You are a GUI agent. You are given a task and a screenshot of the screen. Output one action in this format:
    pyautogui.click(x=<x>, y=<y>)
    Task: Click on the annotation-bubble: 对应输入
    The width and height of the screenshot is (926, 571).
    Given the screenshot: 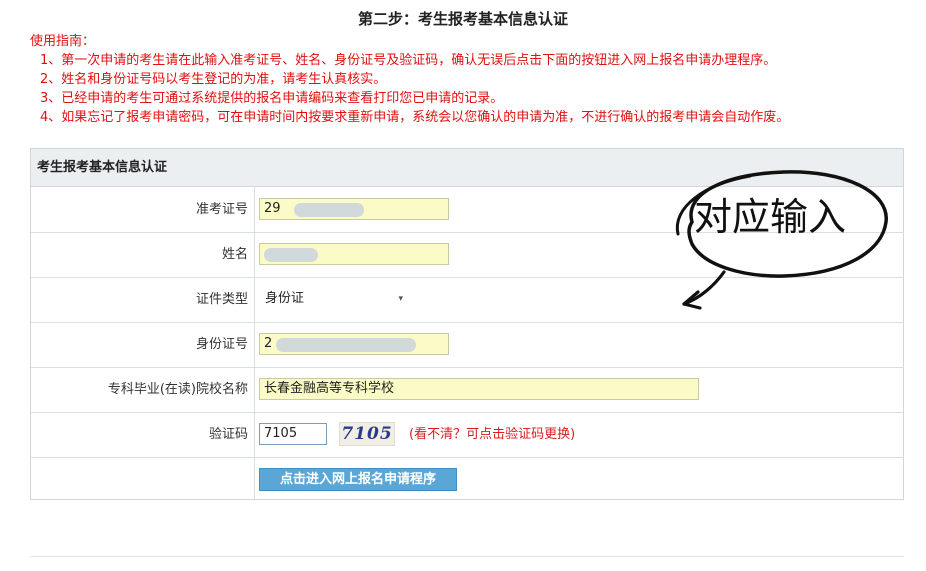 What is the action you would take?
    pyautogui.click(x=779, y=240)
    